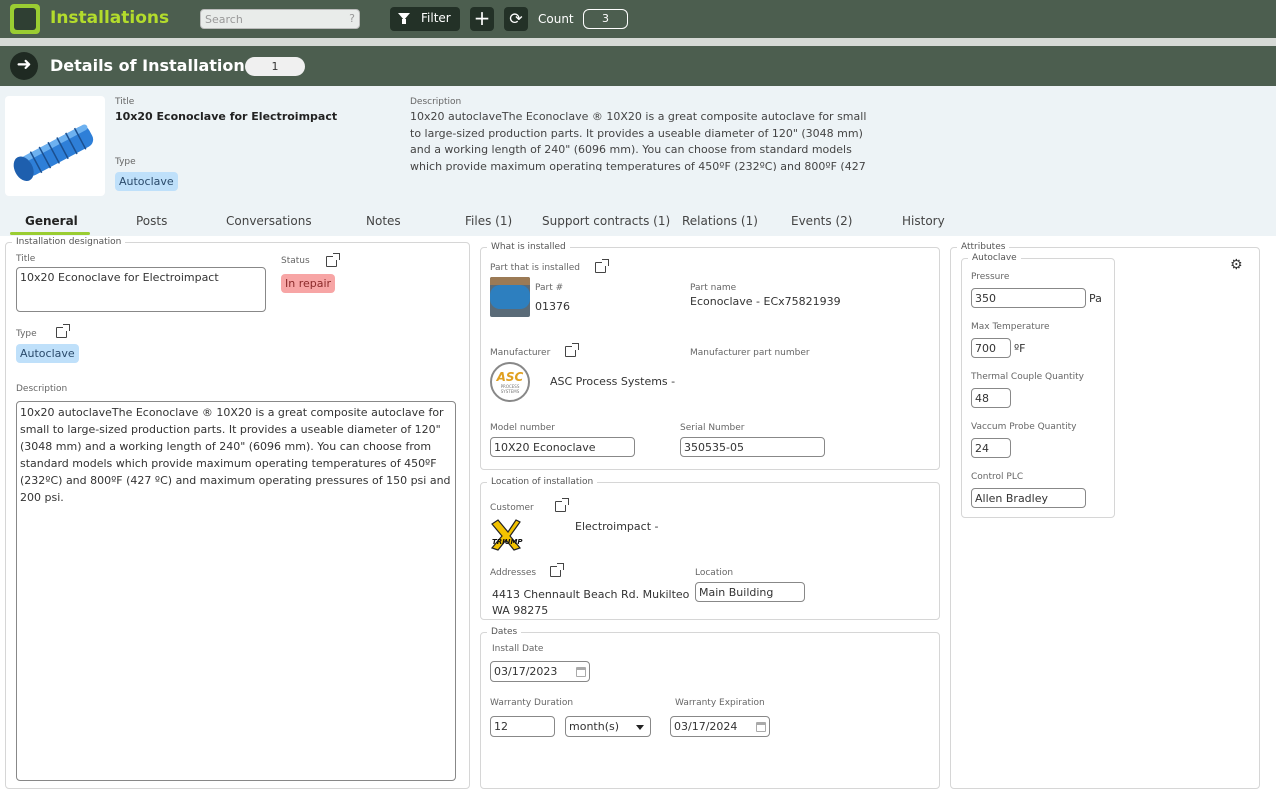 The width and height of the screenshot is (1276, 792). What do you see at coordinates (1024, 427) in the screenshot?
I see `vaccum-probe-label: Vaccum Probe Quantity` at bounding box center [1024, 427].